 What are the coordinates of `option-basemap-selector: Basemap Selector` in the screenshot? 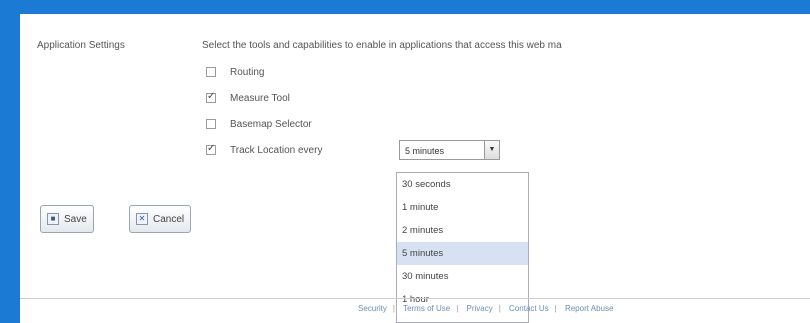 It's located at (259, 124).